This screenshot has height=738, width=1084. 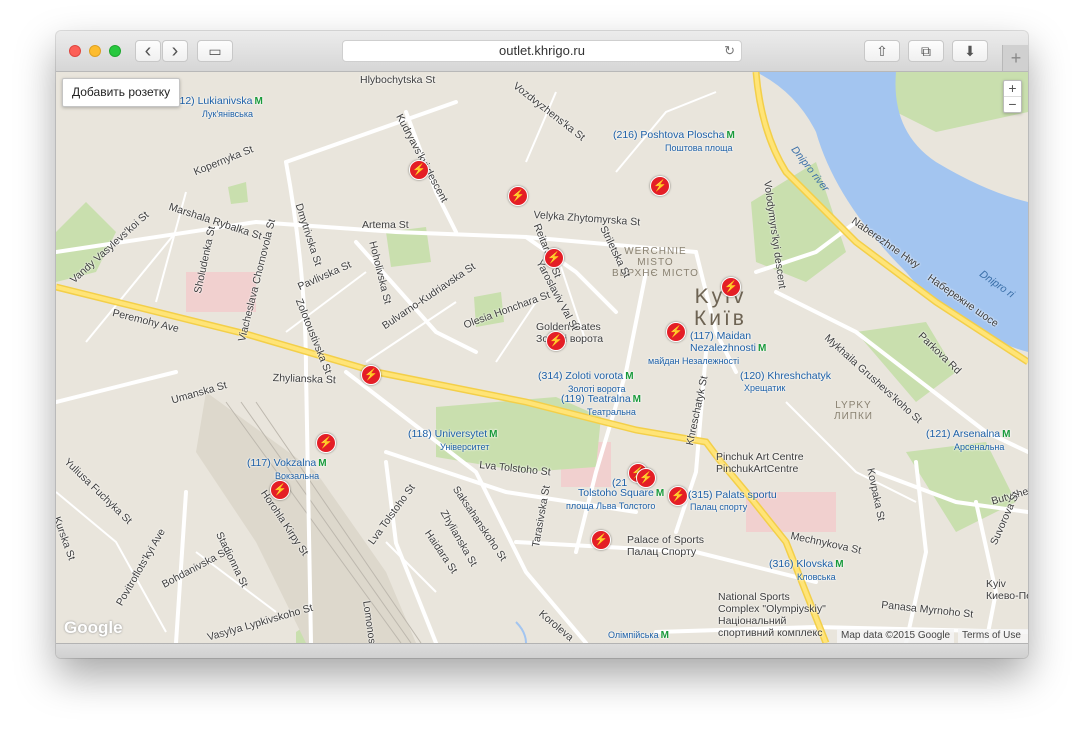 What do you see at coordinates (662, 552) in the screenshot?
I see `place-sub: Палац Спорту` at bounding box center [662, 552].